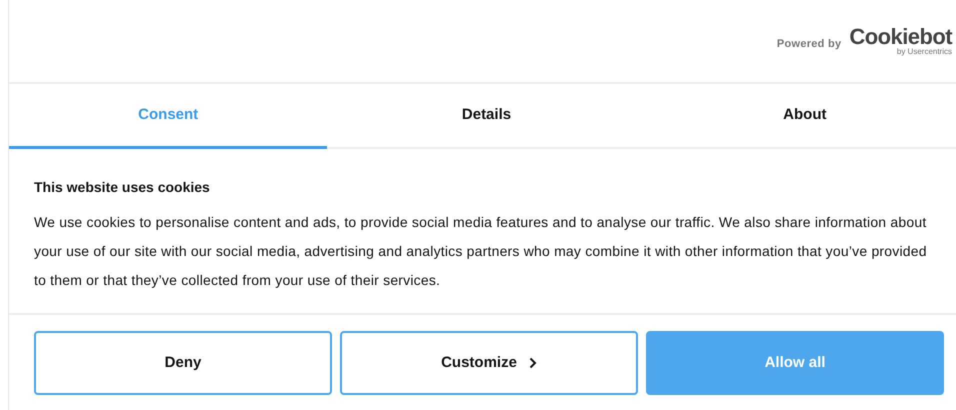 This screenshot has width=956, height=410. I want to click on brand-subtitle: by Usercentrics, so click(924, 52).